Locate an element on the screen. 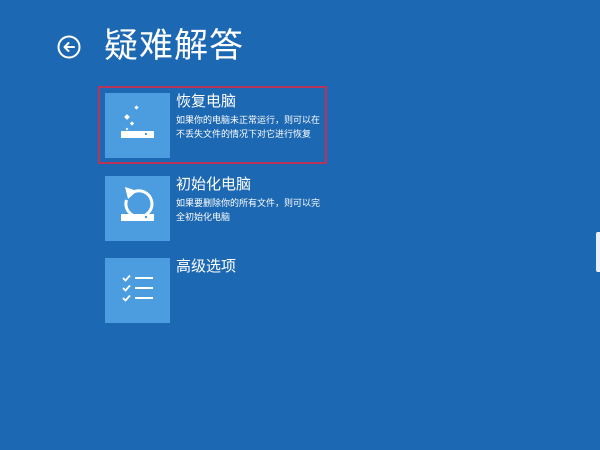  advanced-options-tile is located at coordinates (137, 290).